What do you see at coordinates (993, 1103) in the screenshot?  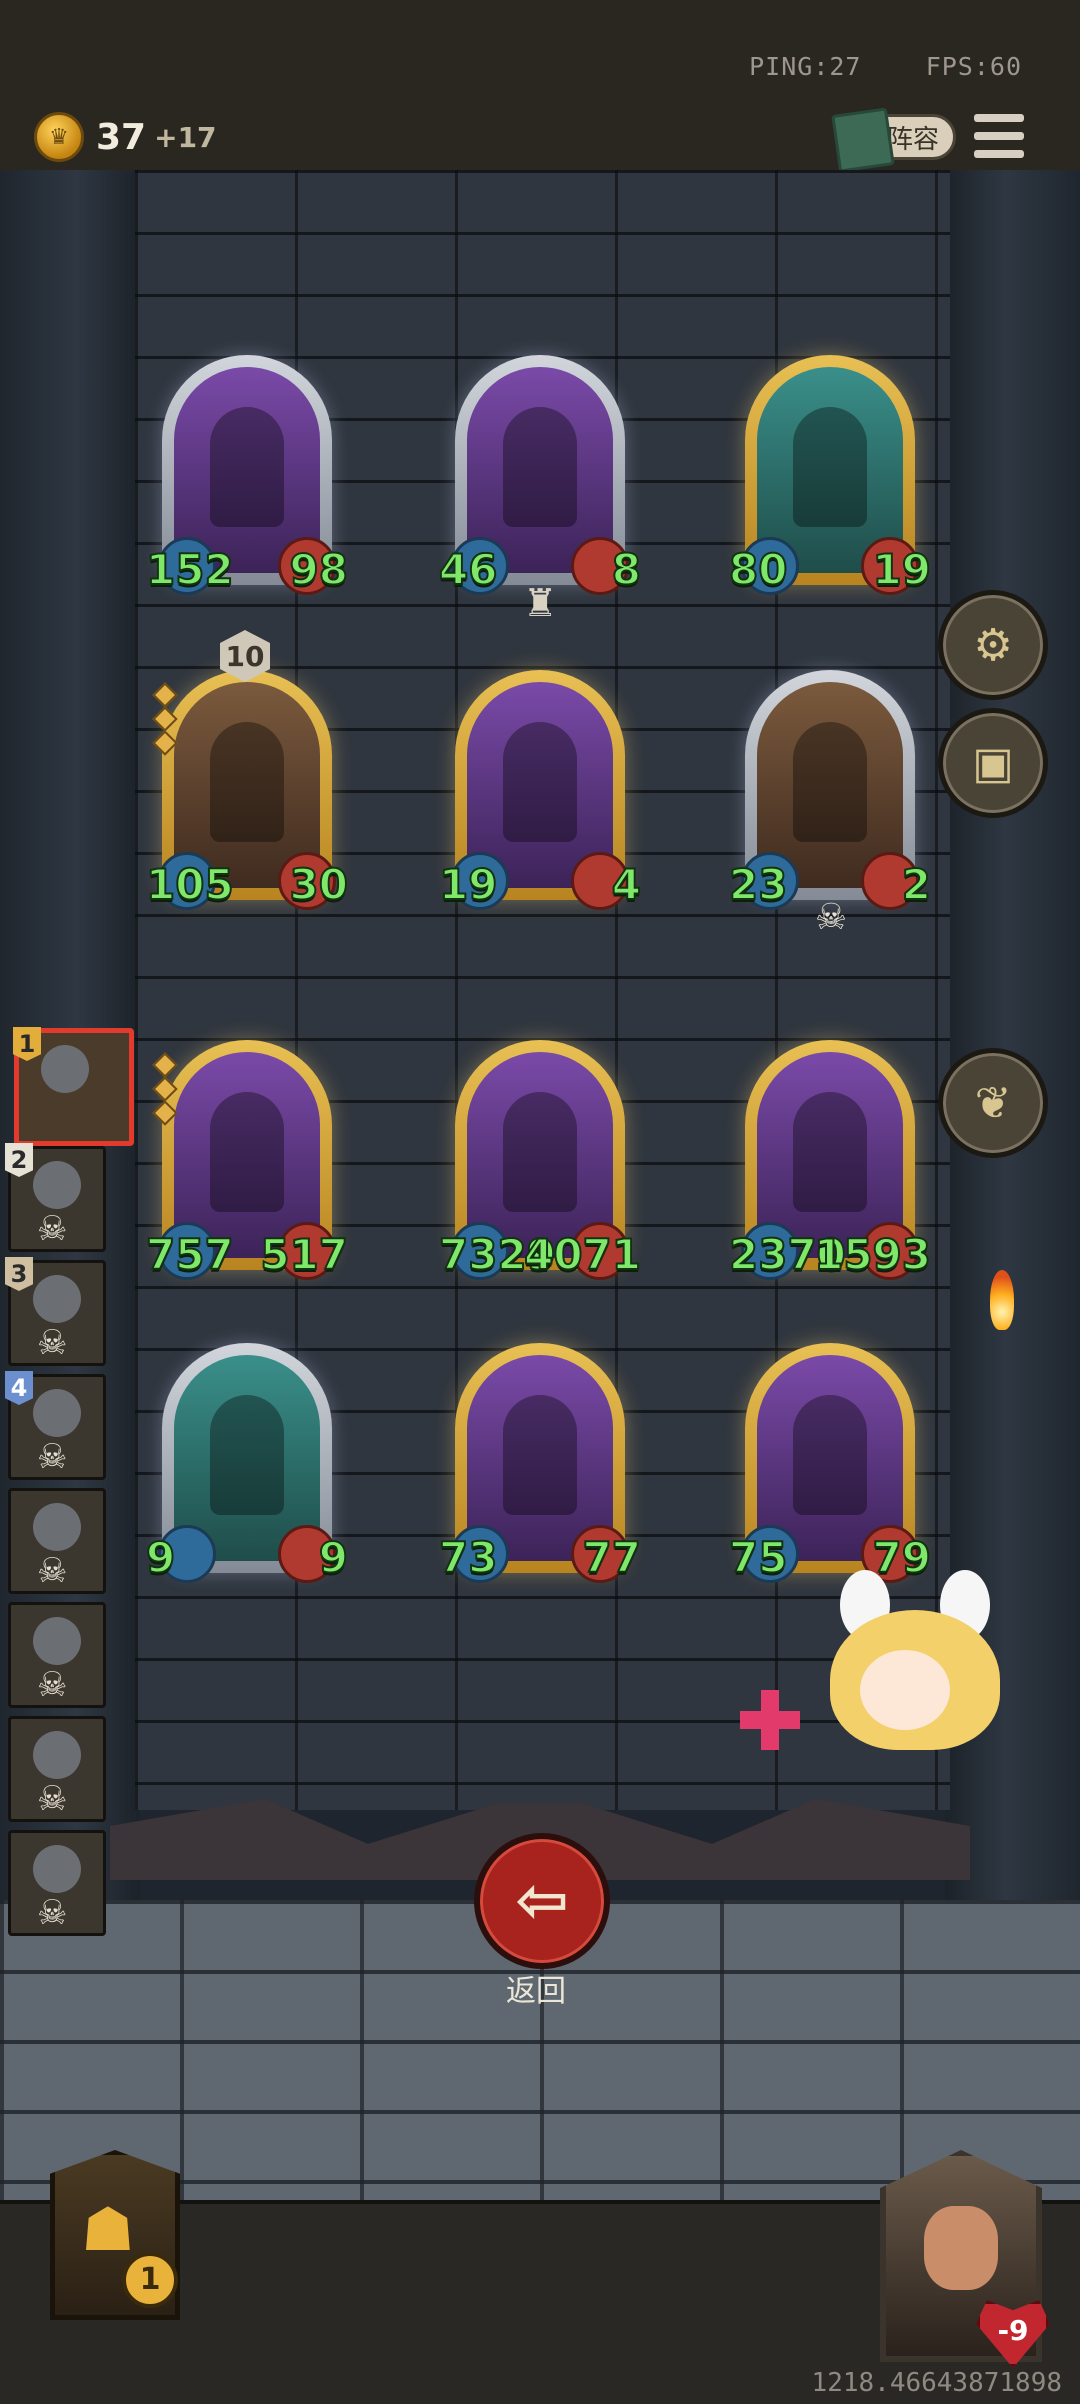 I see `relic-branch-icon: ❦` at bounding box center [993, 1103].